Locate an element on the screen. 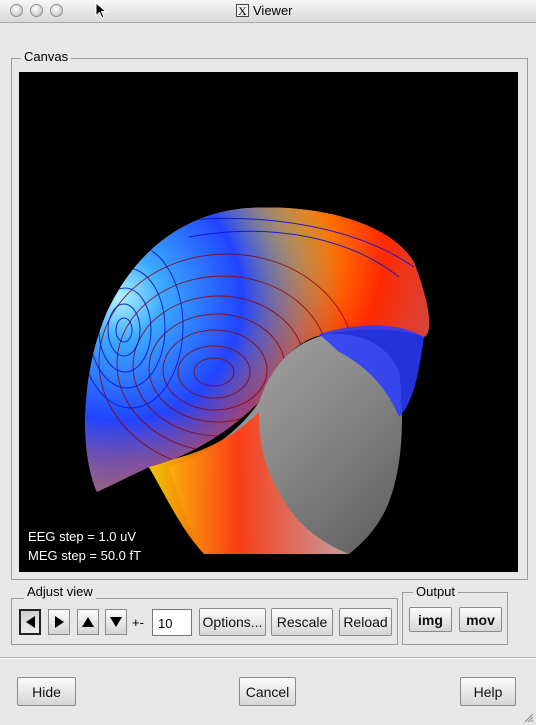 The width and height of the screenshot is (536, 725). rescale-button: Rescale is located at coordinates (302, 622).